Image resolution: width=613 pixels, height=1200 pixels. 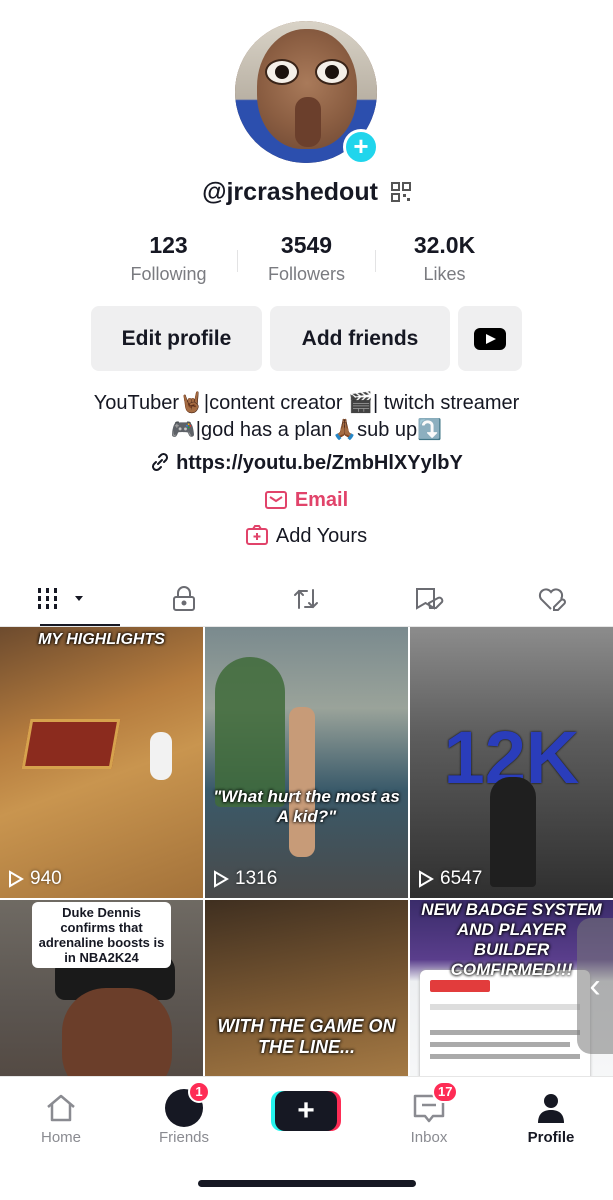 I want to click on nav-home: Home, so click(x=61, y=1116).